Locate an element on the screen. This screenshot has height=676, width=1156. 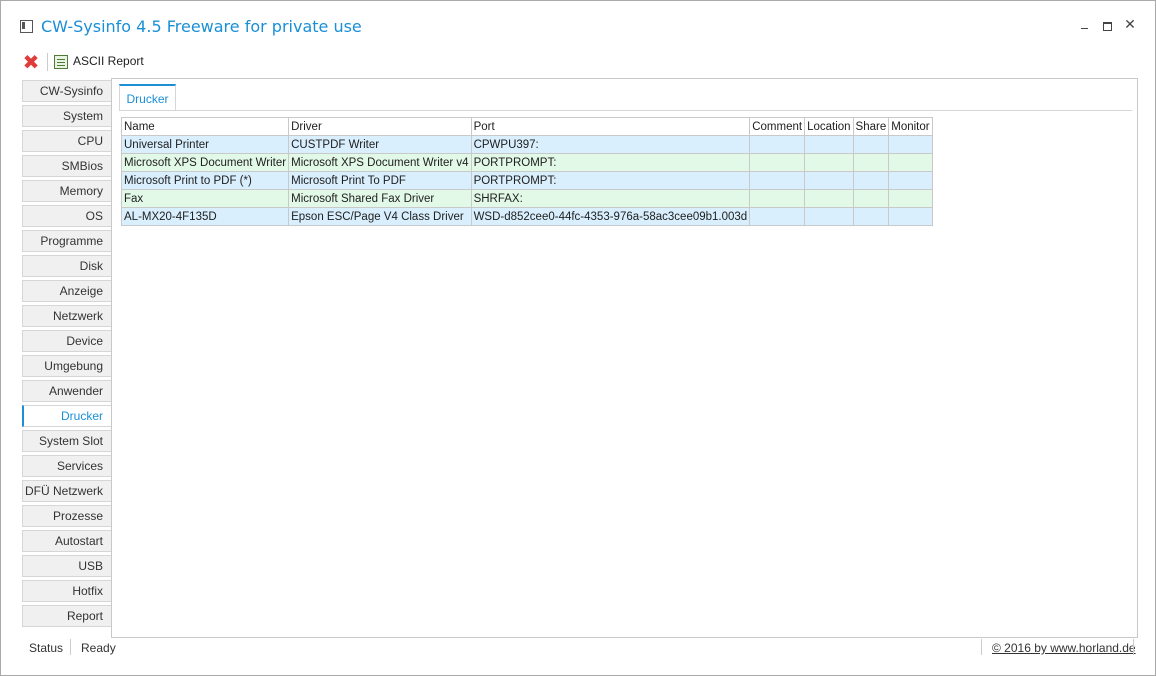
sidebar-item-anwender: Anwender is located at coordinates (67, 391).